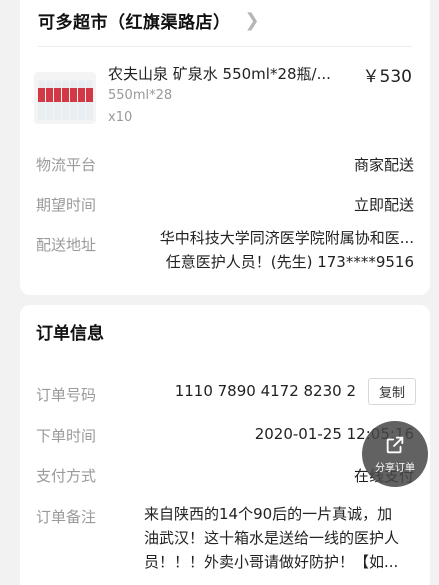  What do you see at coordinates (272, 538) in the screenshot?
I see `note-line: 油武汉！这十箱水是送给一线的医护人` at bounding box center [272, 538].